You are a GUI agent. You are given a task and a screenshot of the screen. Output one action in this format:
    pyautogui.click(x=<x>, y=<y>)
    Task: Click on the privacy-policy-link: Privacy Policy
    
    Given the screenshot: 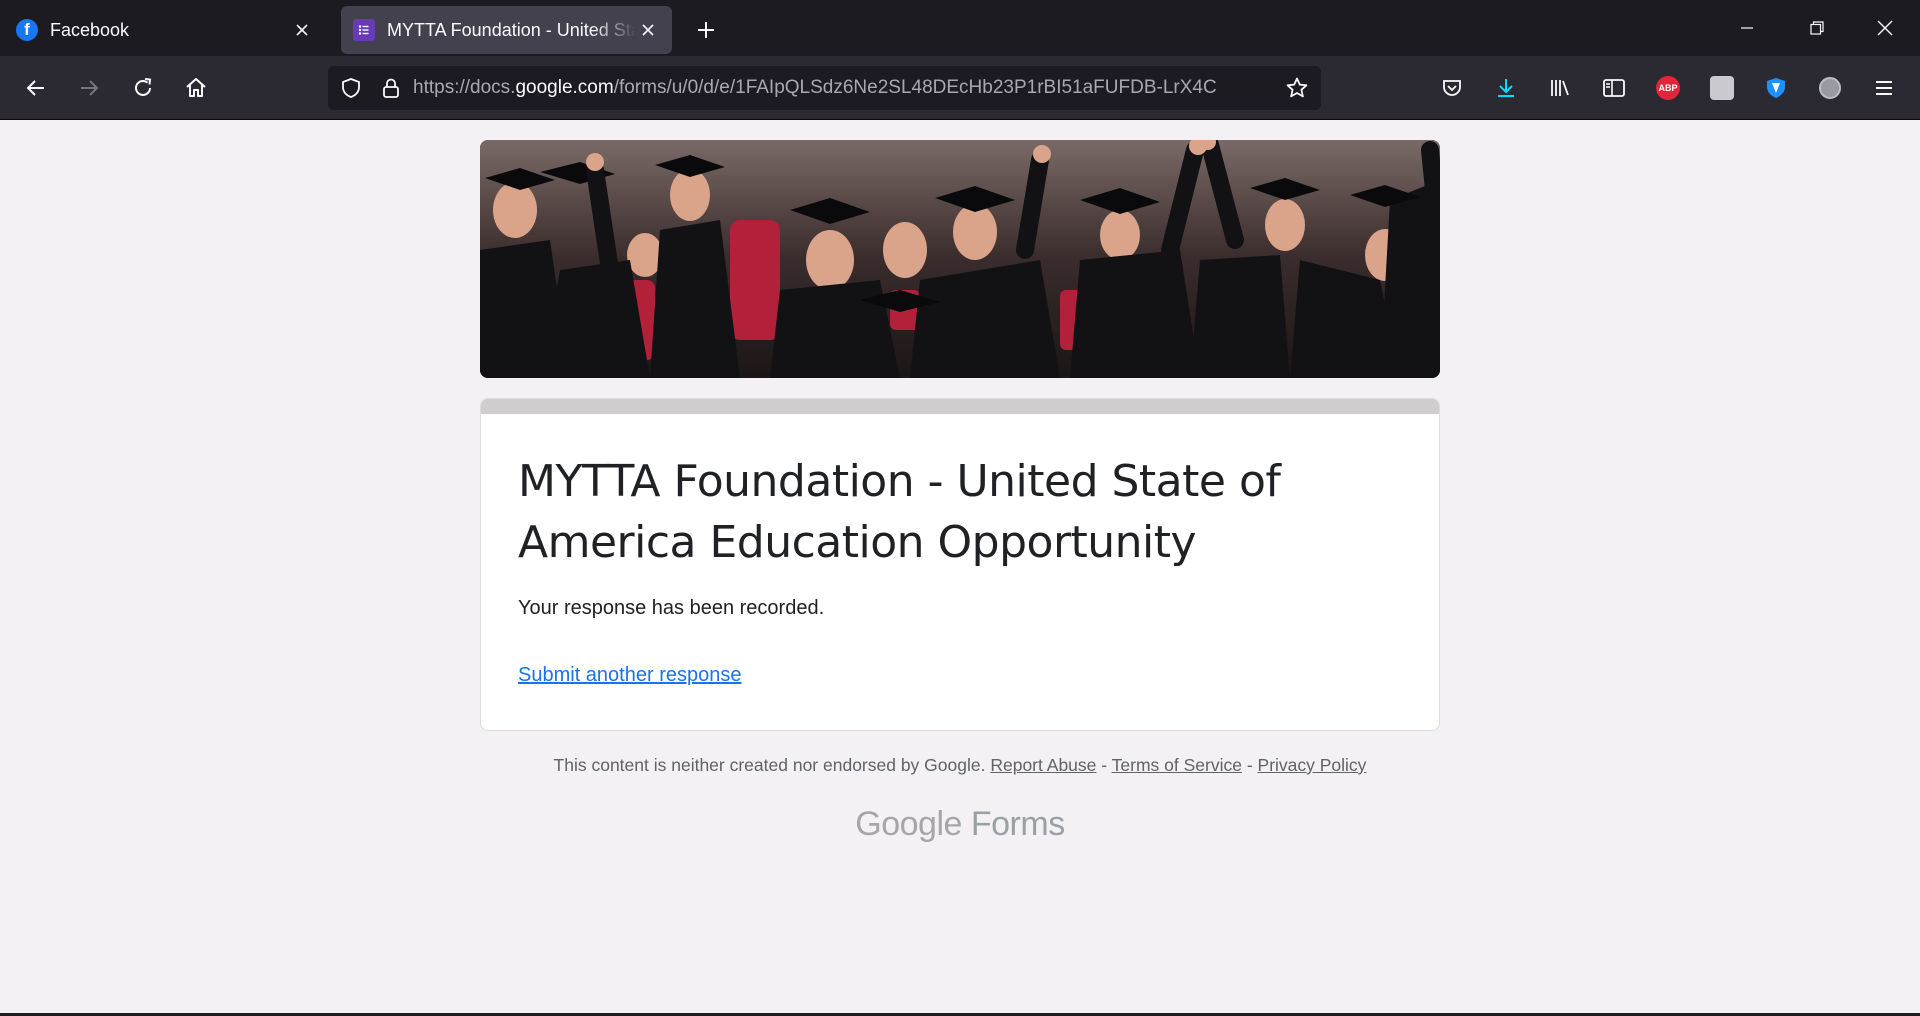 What is the action you would take?
    pyautogui.click(x=1312, y=765)
    